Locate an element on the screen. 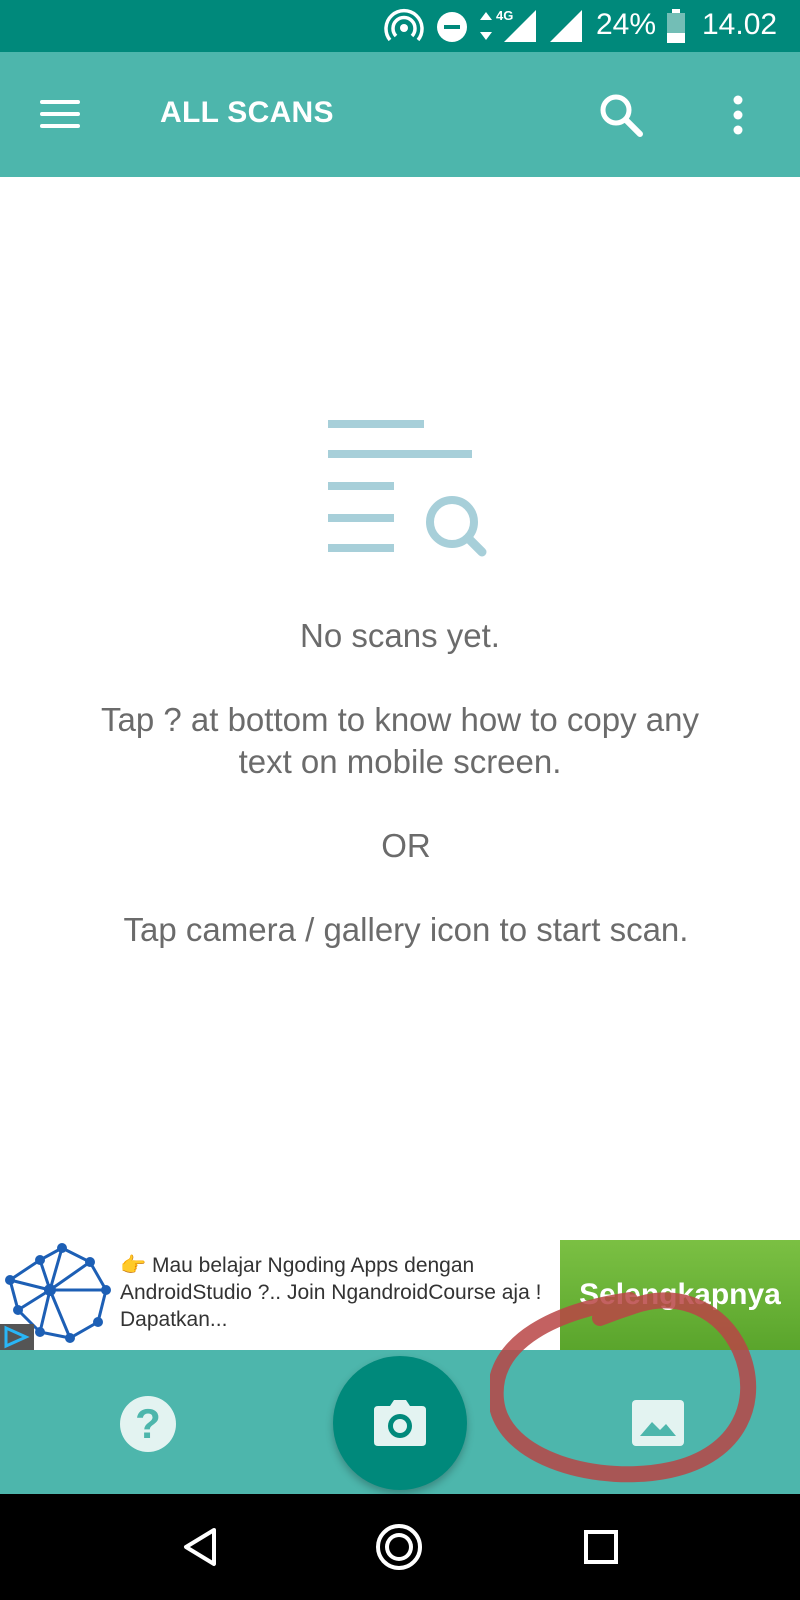 This screenshot has height=1600, width=800. camera-button is located at coordinates (400, 1423).